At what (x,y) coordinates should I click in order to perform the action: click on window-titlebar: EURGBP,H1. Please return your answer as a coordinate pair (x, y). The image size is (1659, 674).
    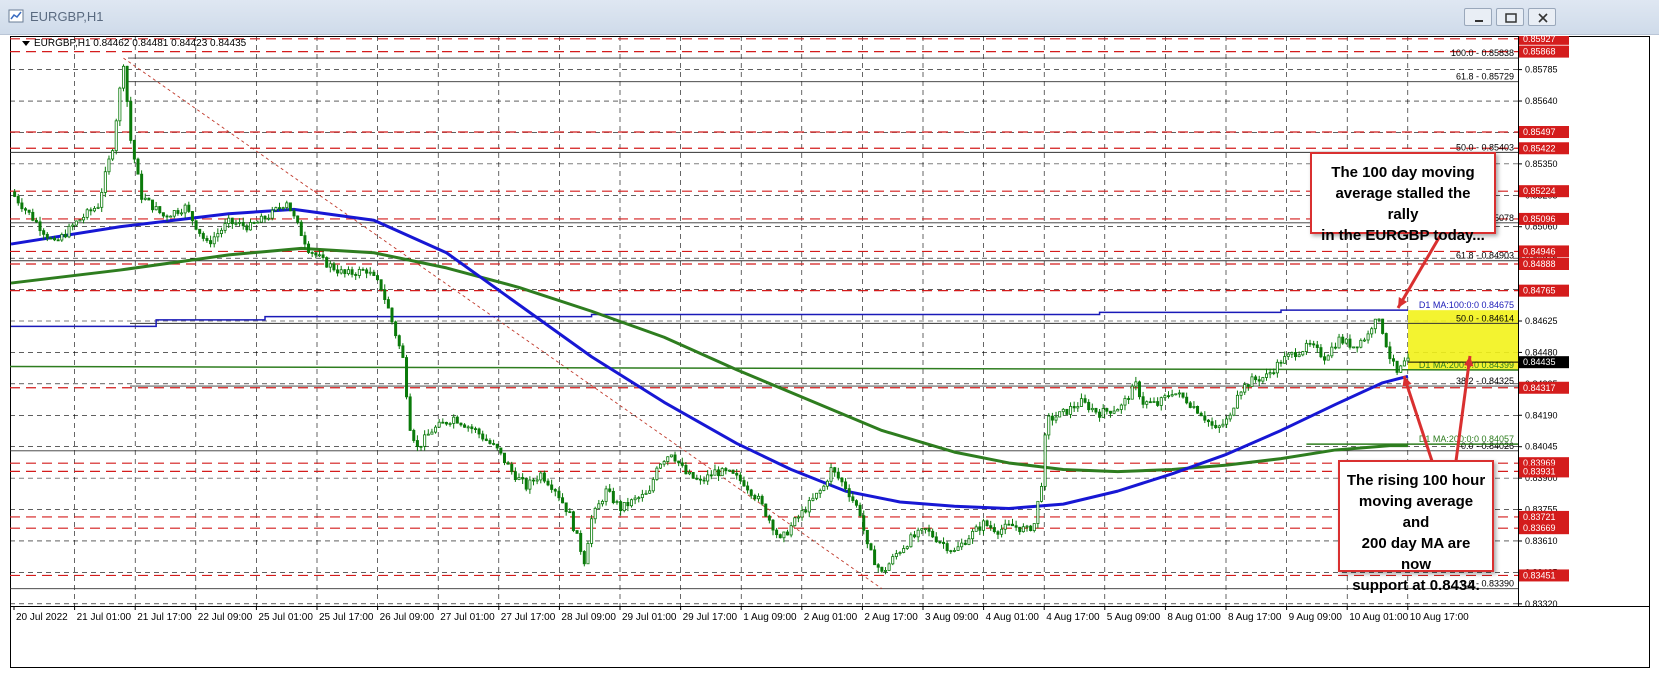
    Looking at the image, I should click on (829, 17).